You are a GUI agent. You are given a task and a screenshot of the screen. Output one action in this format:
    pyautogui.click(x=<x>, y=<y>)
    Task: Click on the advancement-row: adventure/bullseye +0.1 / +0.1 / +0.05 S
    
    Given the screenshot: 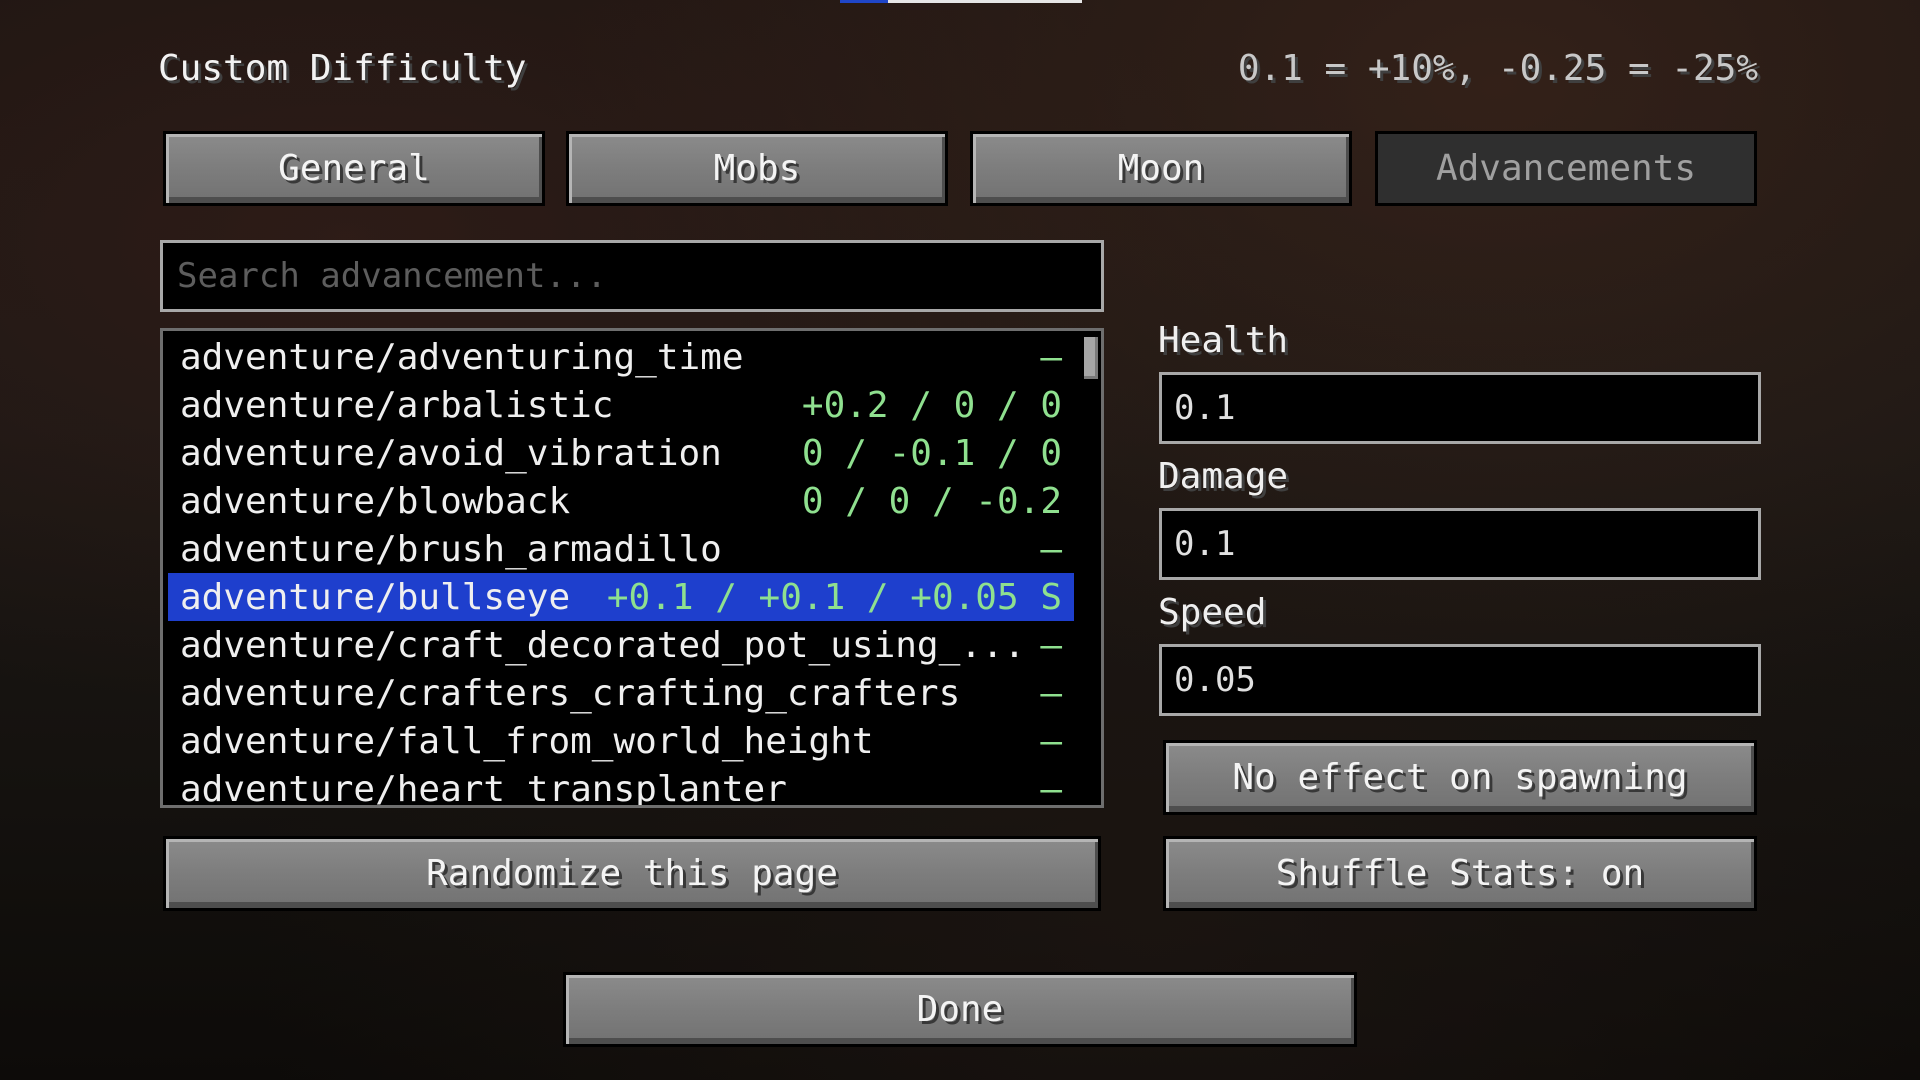 What is the action you would take?
    pyautogui.click(x=621, y=597)
    